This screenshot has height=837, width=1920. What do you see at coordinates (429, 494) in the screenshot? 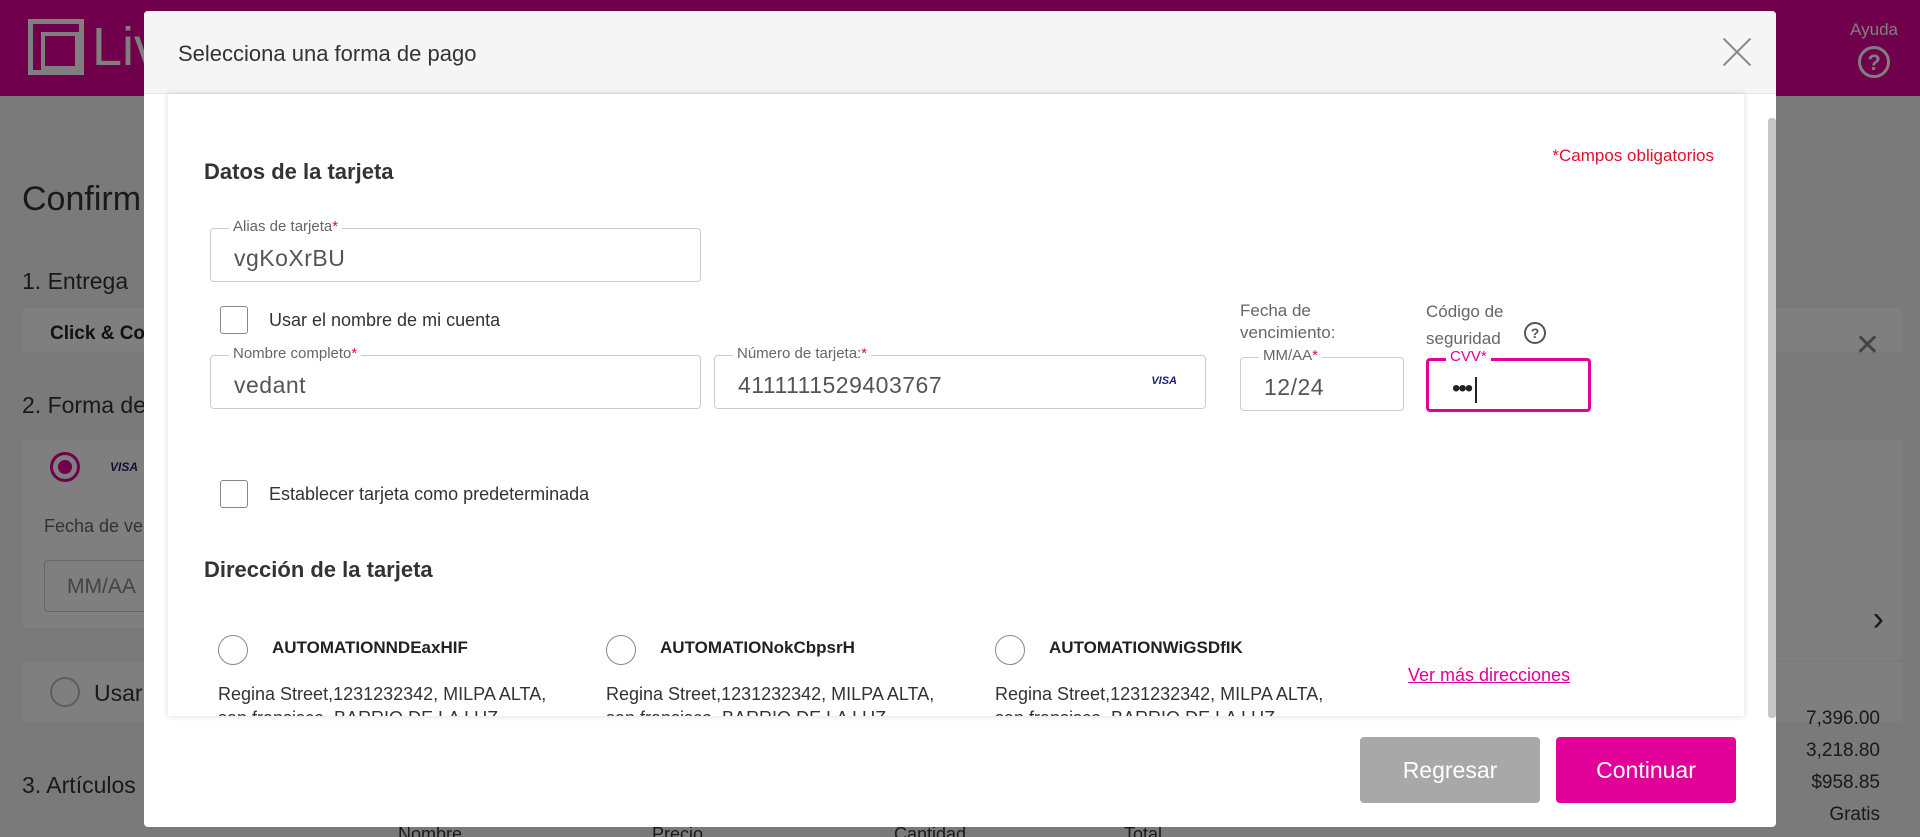
I see `set-default-label: Establecer tarjeta como predeterminada` at bounding box center [429, 494].